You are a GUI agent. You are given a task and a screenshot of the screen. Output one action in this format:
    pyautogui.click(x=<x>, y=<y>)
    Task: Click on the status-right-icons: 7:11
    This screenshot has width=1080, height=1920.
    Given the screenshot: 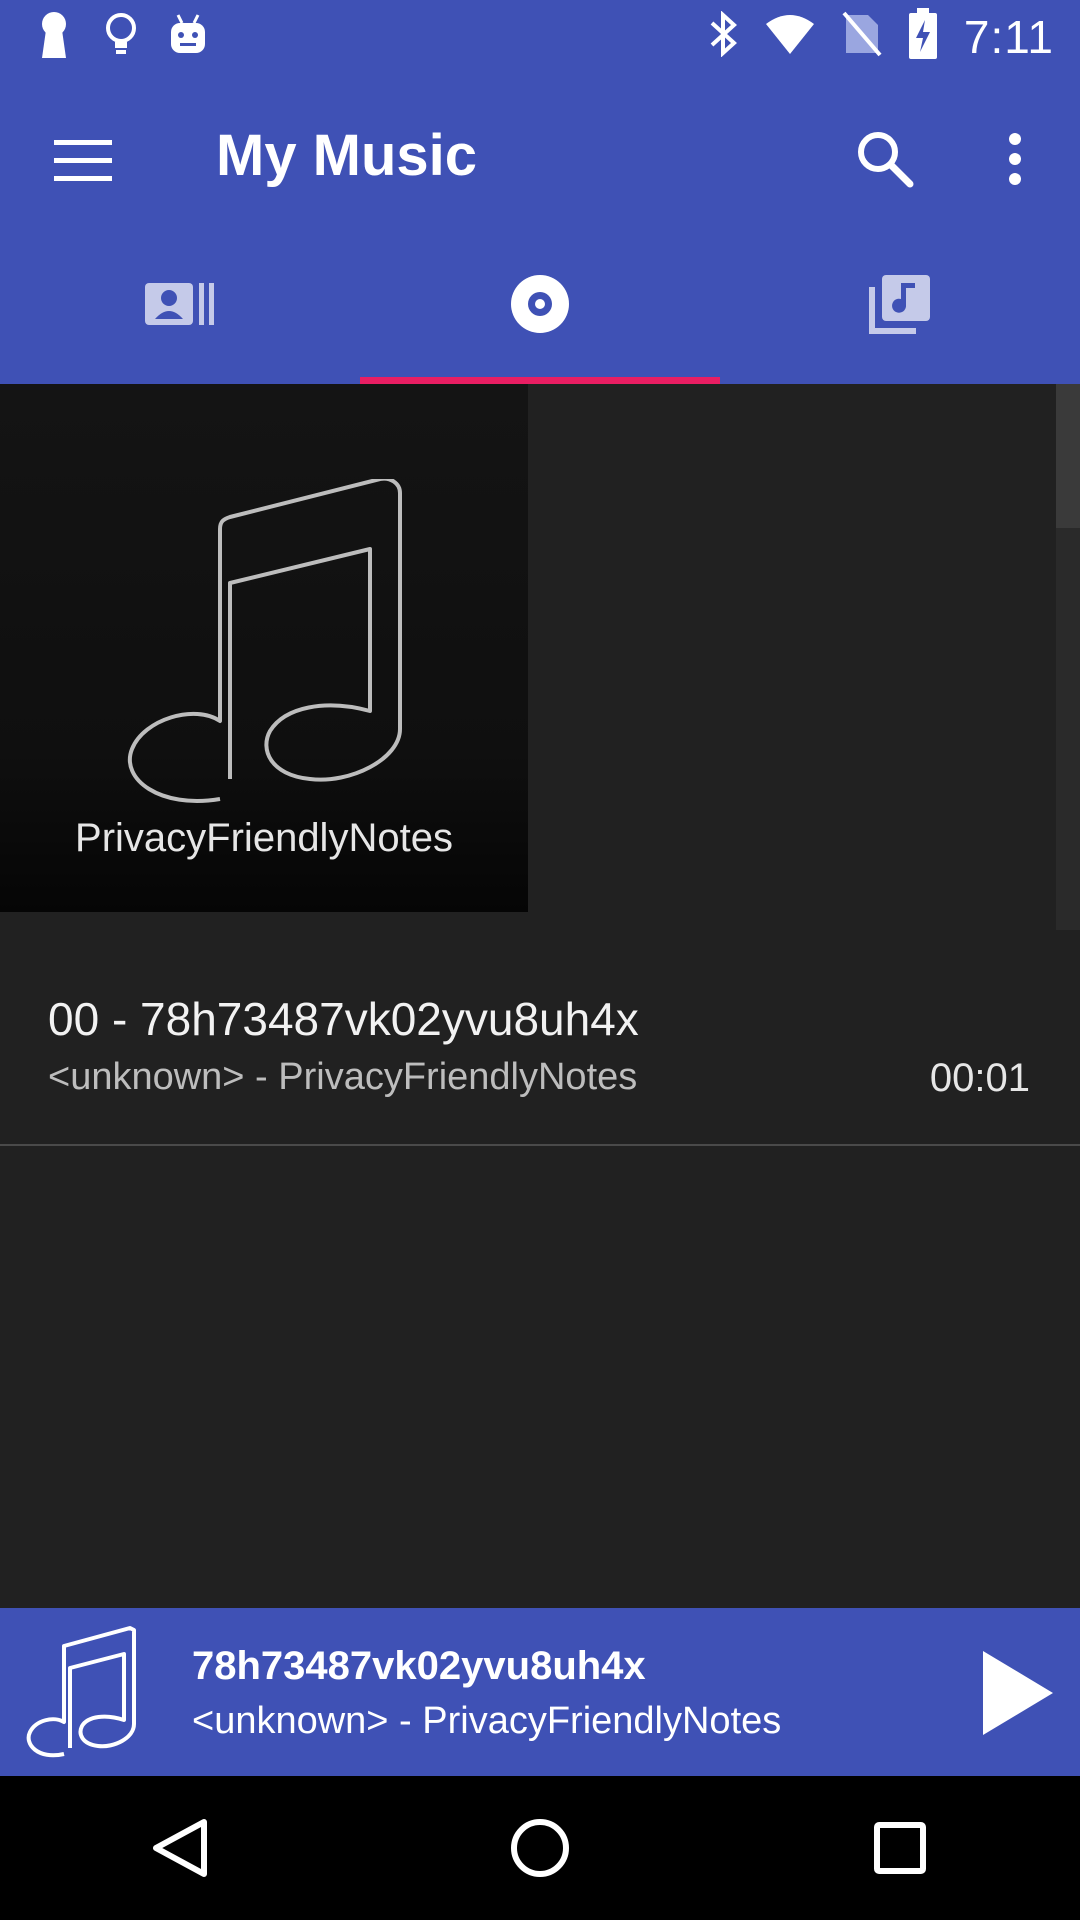 What is the action you would take?
    pyautogui.click(x=881, y=36)
    